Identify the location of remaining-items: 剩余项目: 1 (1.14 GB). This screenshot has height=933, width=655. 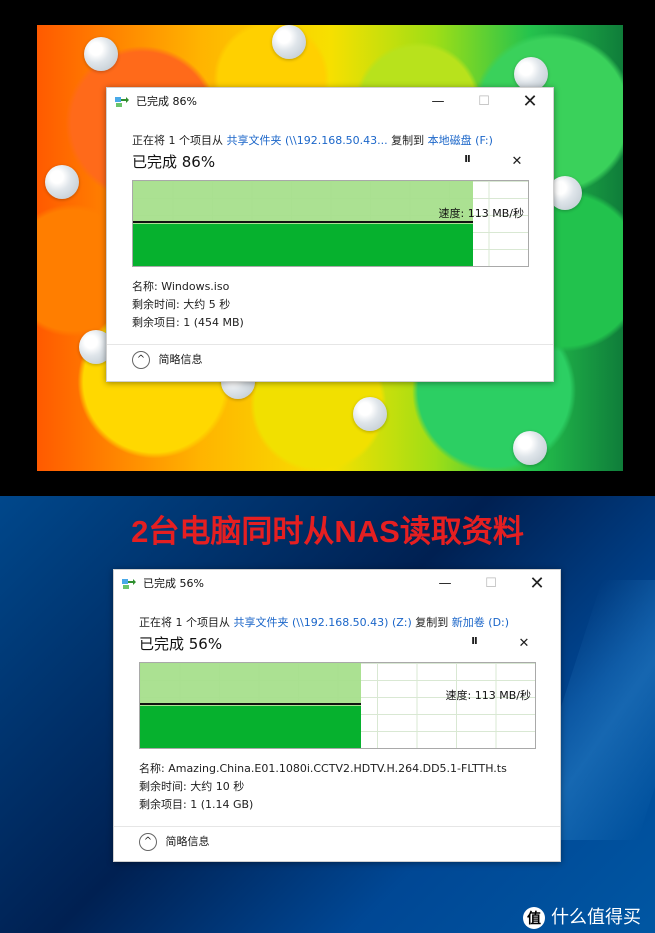
(196, 804).